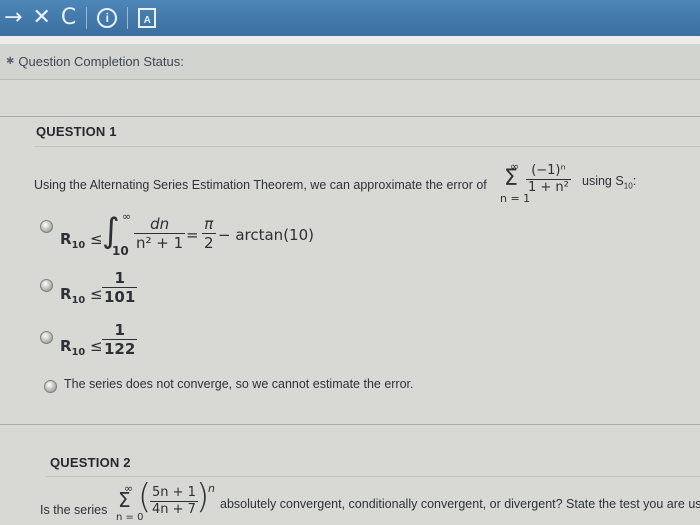 The height and width of the screenshot is (525, 700). I want to click on fraction-denominator: 101, so click(120, 297).